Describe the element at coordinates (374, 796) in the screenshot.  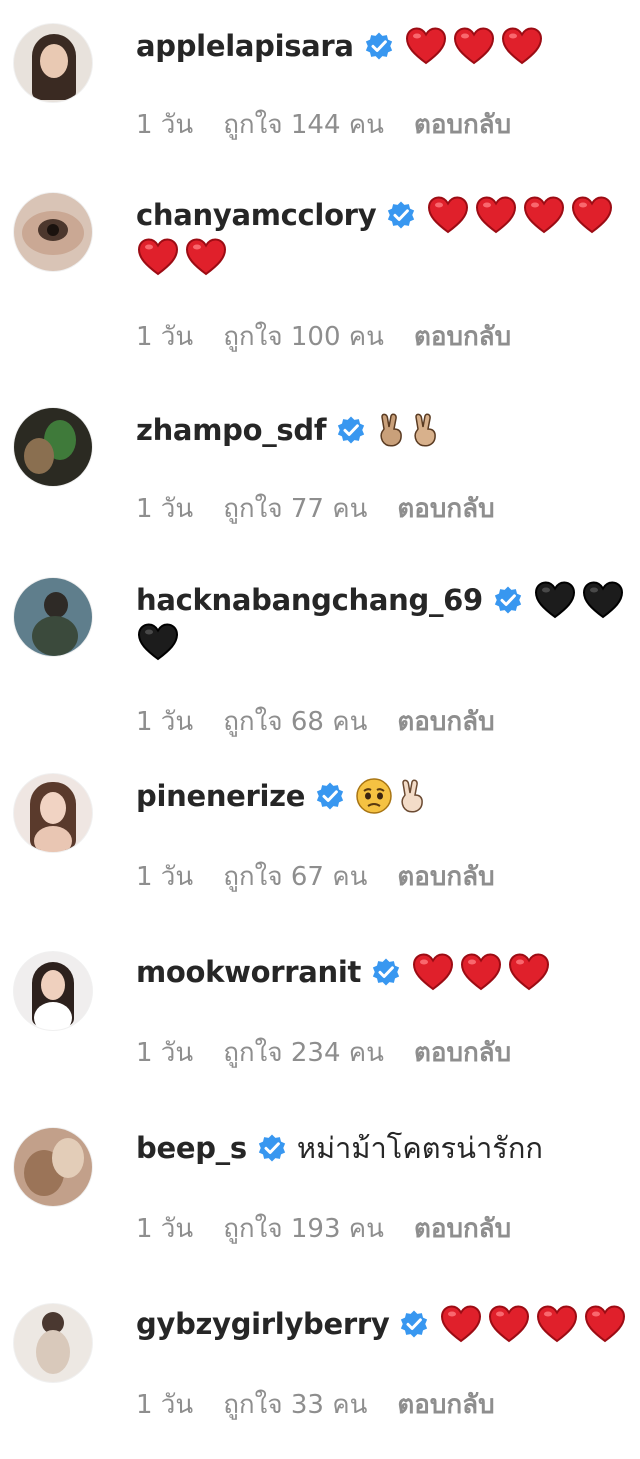
I see `pleading-face-icon` at that location.